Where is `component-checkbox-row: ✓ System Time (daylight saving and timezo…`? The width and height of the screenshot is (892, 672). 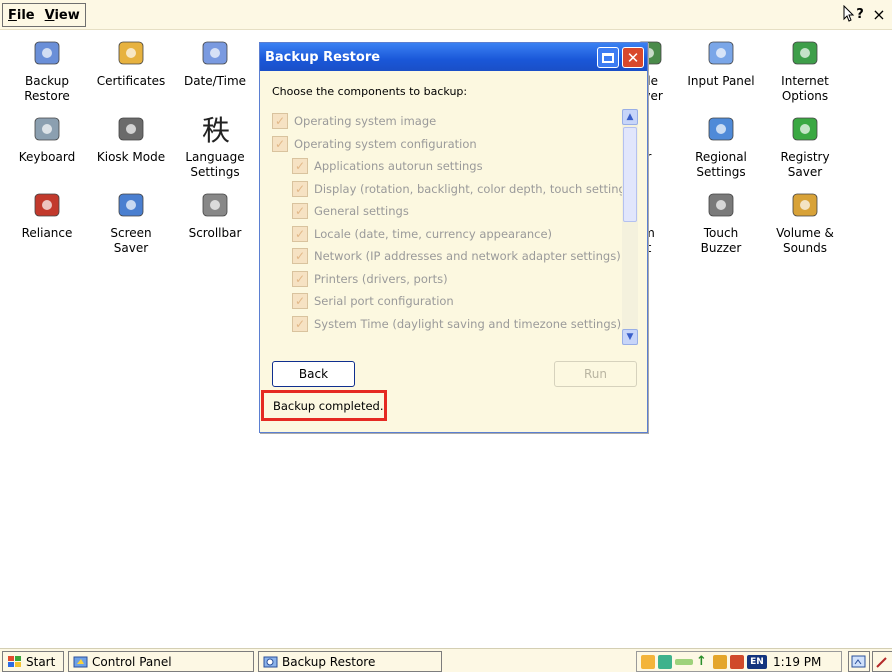
component-checkbox-row: ✓ System Time (daylight saving and timezo… is located at coordinates (456, 324).